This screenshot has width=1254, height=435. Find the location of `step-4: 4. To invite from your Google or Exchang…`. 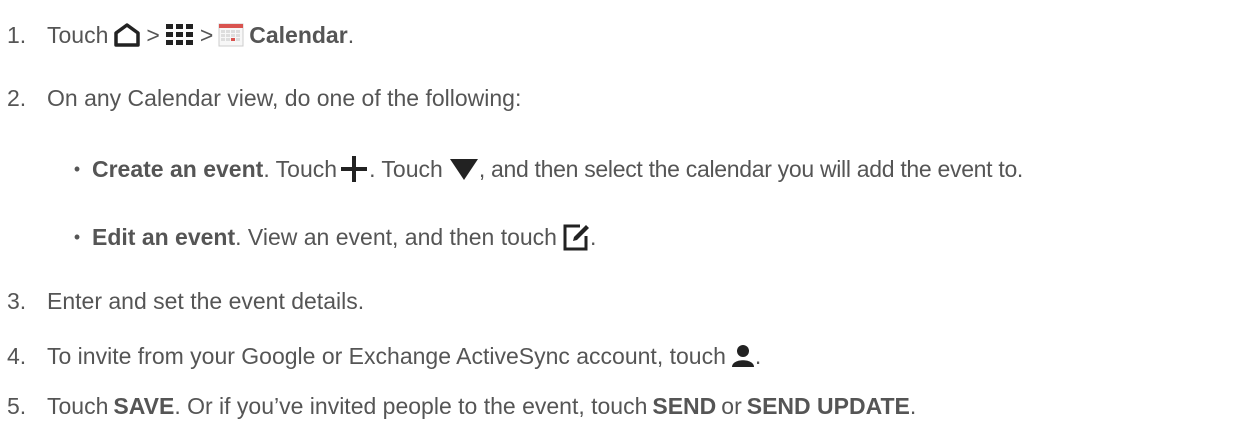

step-4: 4. To invite from your Google or Exchang… is located at coordinates (380, 356).